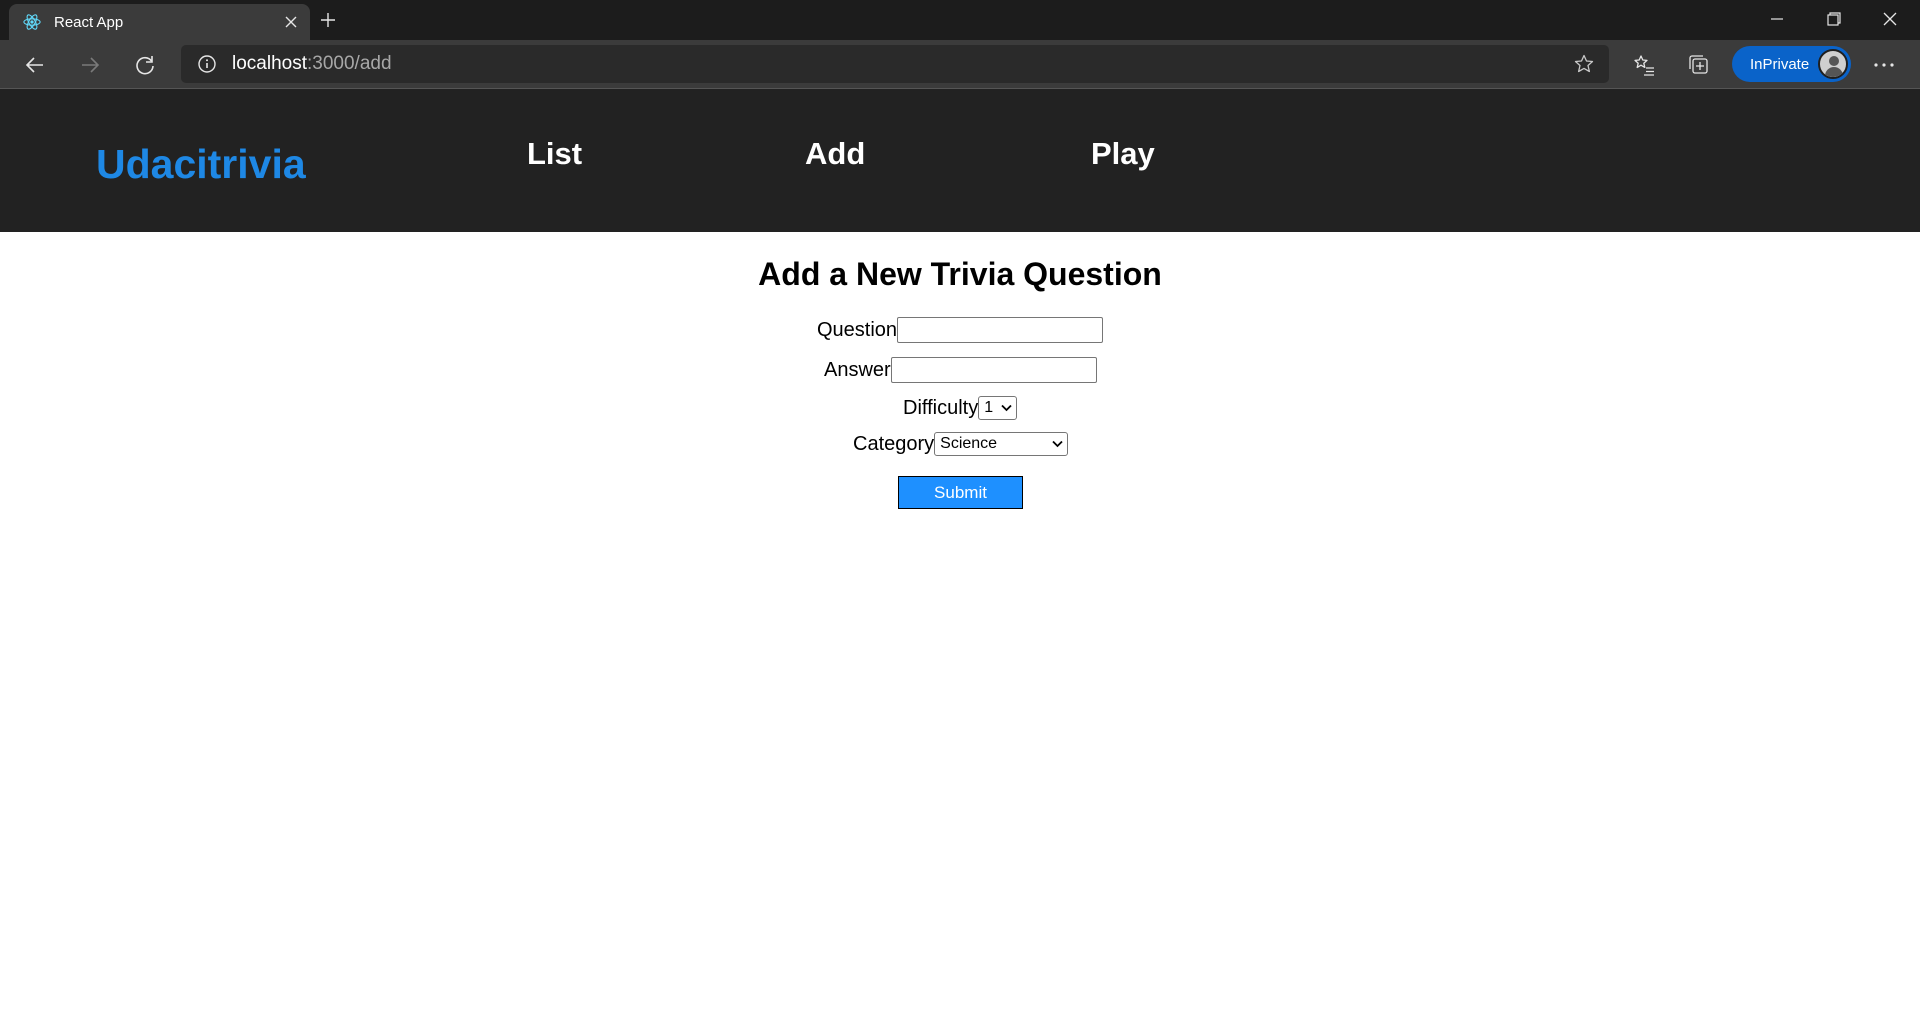 The width and height of the screenshot is (1920, 1030). Describe the element at coordinates (857, 369) in the screenshot. I see `answer-label: Answer` at that location.